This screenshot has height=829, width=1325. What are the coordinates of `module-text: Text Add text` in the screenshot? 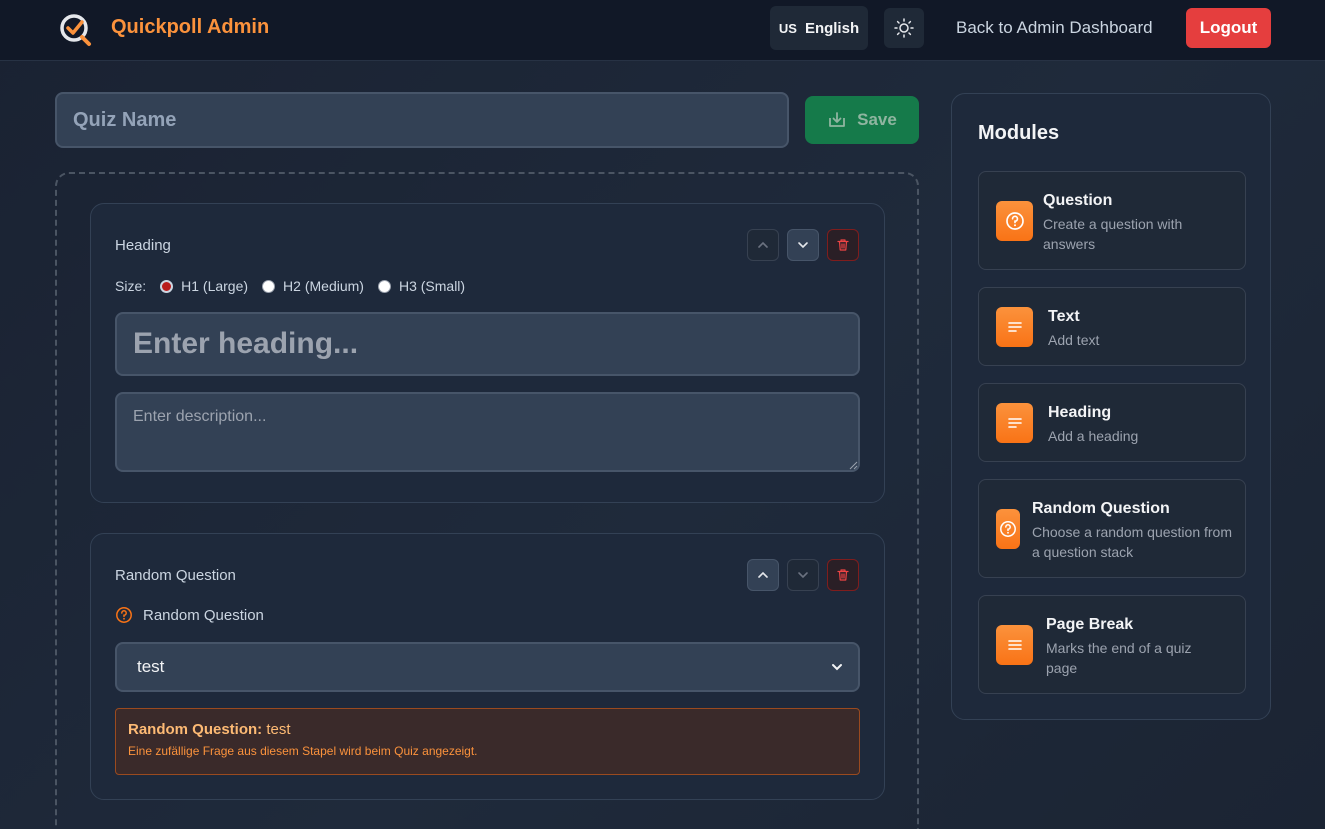 It's located at (1112, 326).